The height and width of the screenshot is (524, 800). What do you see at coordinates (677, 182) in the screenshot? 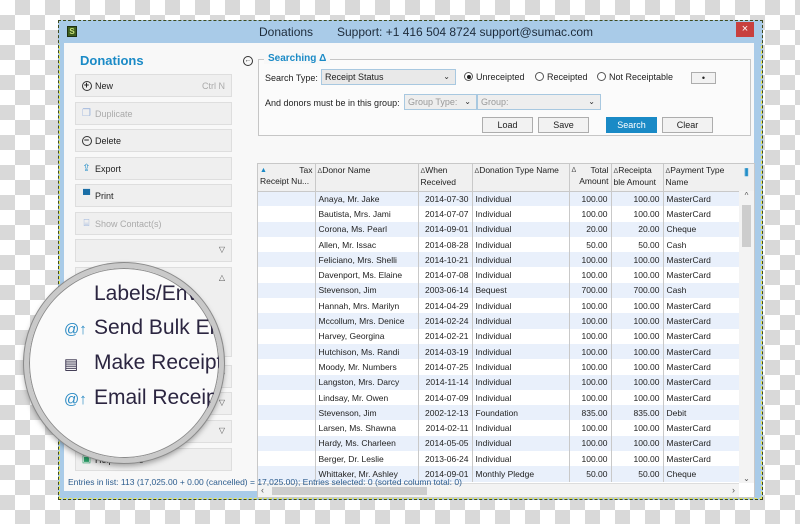
I see `header-text: Name` at bounding box center [677, 182].